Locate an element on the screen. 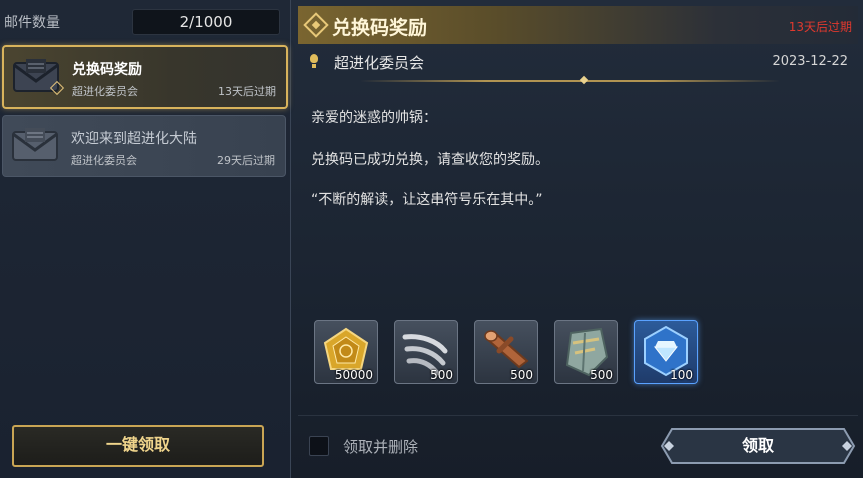  claim-button-label: 领取 is located at coordinates (757, 445).